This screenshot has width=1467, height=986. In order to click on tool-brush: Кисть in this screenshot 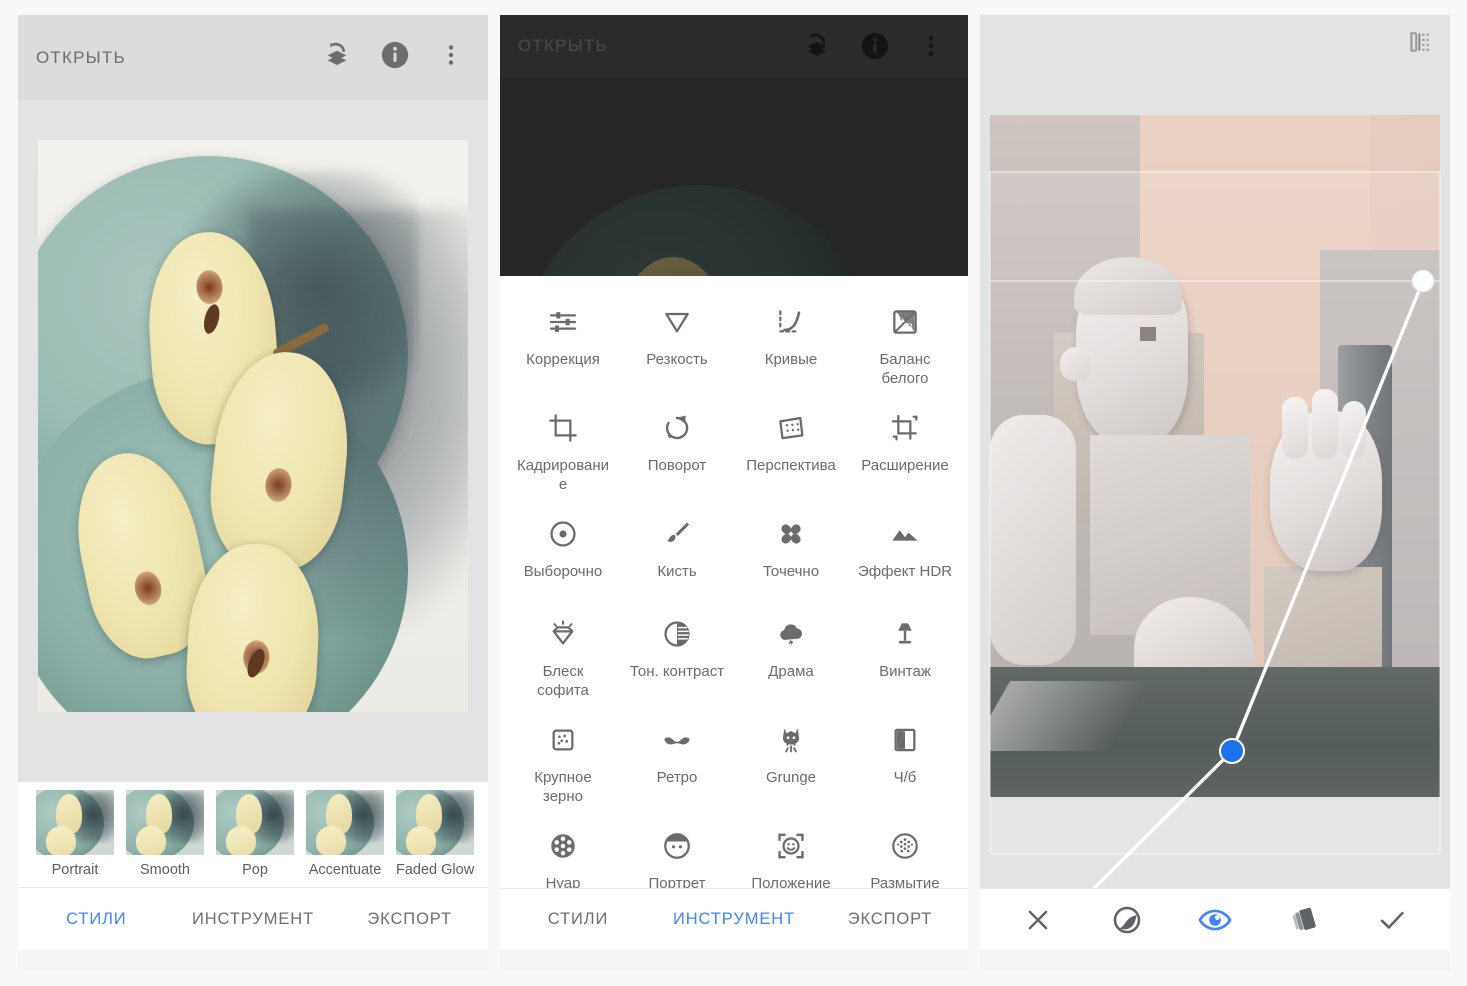, I will do `click(677, 552)`.